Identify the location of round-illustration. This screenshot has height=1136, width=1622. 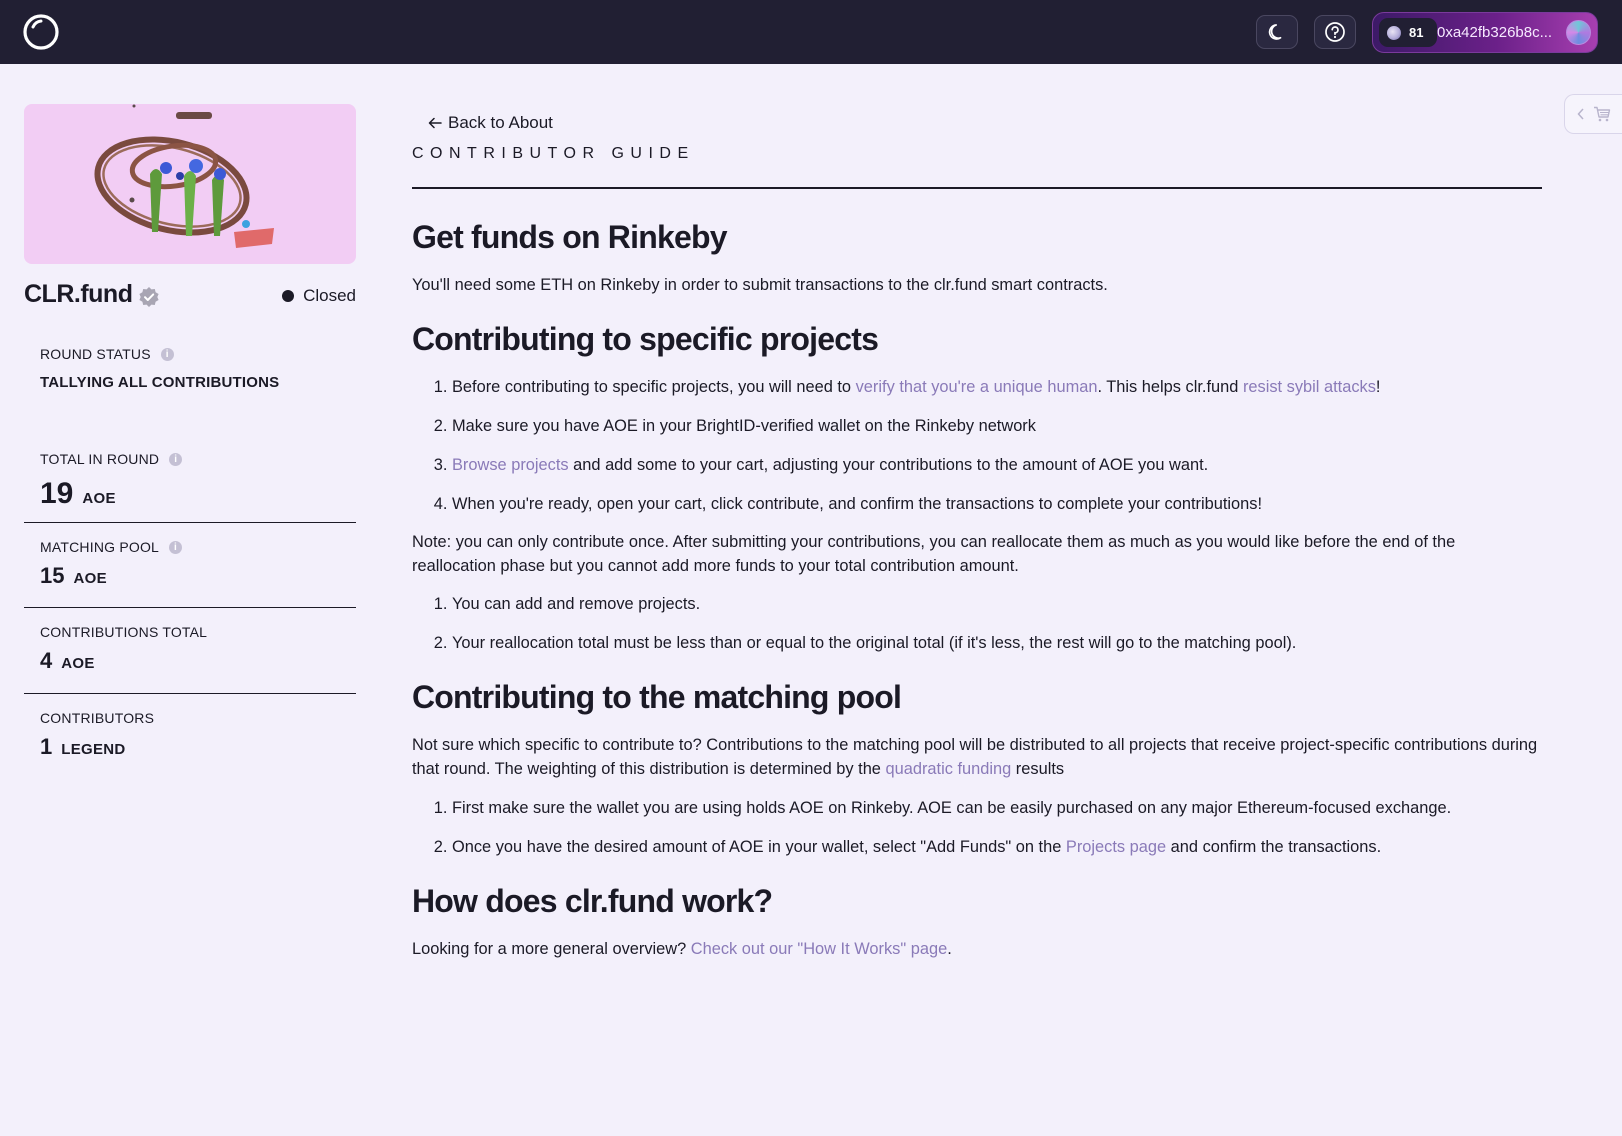
(190, 184).